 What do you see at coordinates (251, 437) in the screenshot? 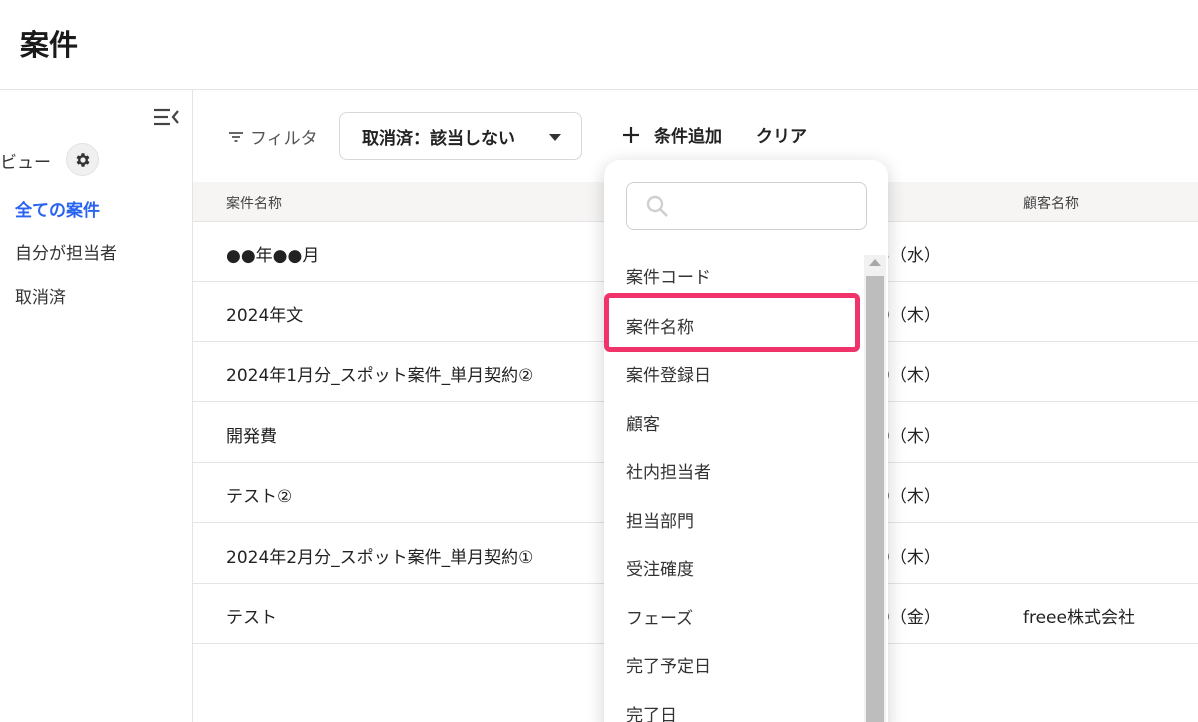
I see `cell-name: 開発費` at bounding box center [251, 437].